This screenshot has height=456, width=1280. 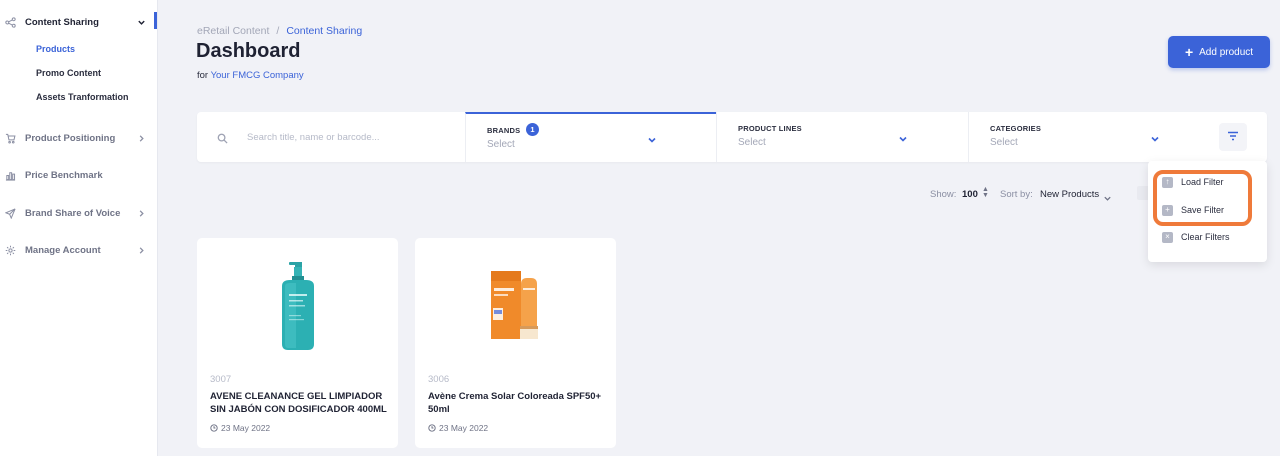 I want to click on filter-icon, so click(x=1233, y=137).